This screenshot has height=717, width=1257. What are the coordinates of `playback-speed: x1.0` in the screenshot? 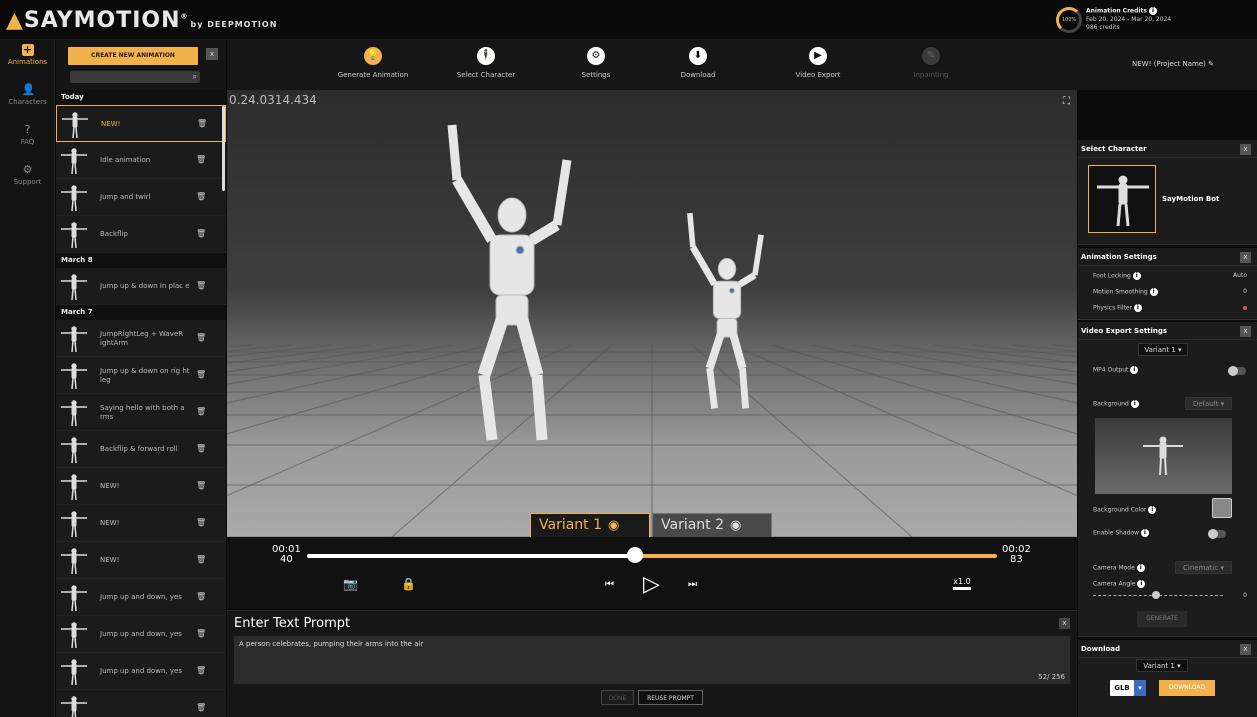 It's located at (962, 583).